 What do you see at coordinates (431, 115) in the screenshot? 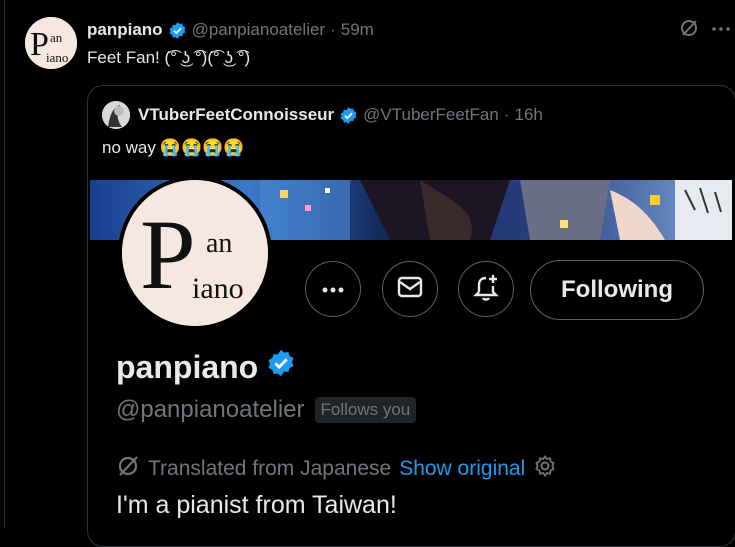
I see `quote-author-handle: @VTuberFeetFan` at bounding box center [431, 115].